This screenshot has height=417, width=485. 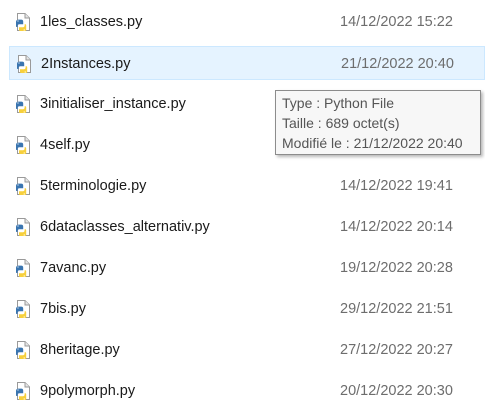 What do you see at coordinates (247, 309) in the screenshot?
I see `file-row: 7bis.py 29/12/2022 21:51` at bounding box center [247, 309].